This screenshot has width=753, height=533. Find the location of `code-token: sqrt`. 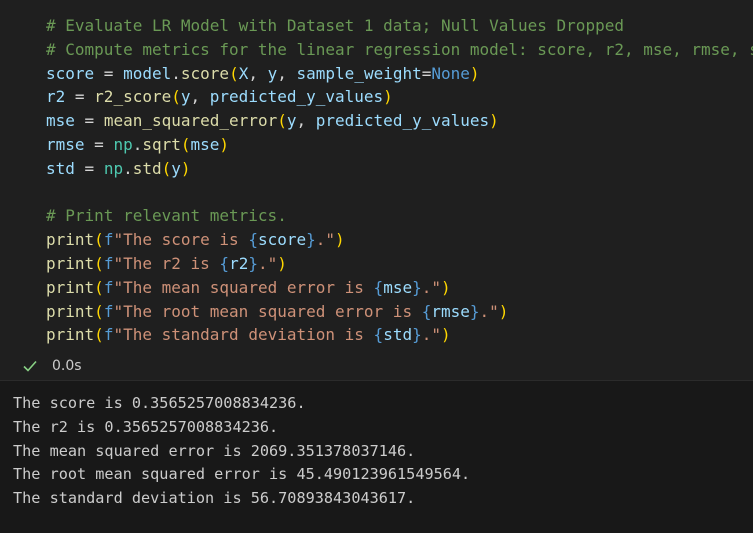

code-token: sqrt is located at coordinates (161, 144).